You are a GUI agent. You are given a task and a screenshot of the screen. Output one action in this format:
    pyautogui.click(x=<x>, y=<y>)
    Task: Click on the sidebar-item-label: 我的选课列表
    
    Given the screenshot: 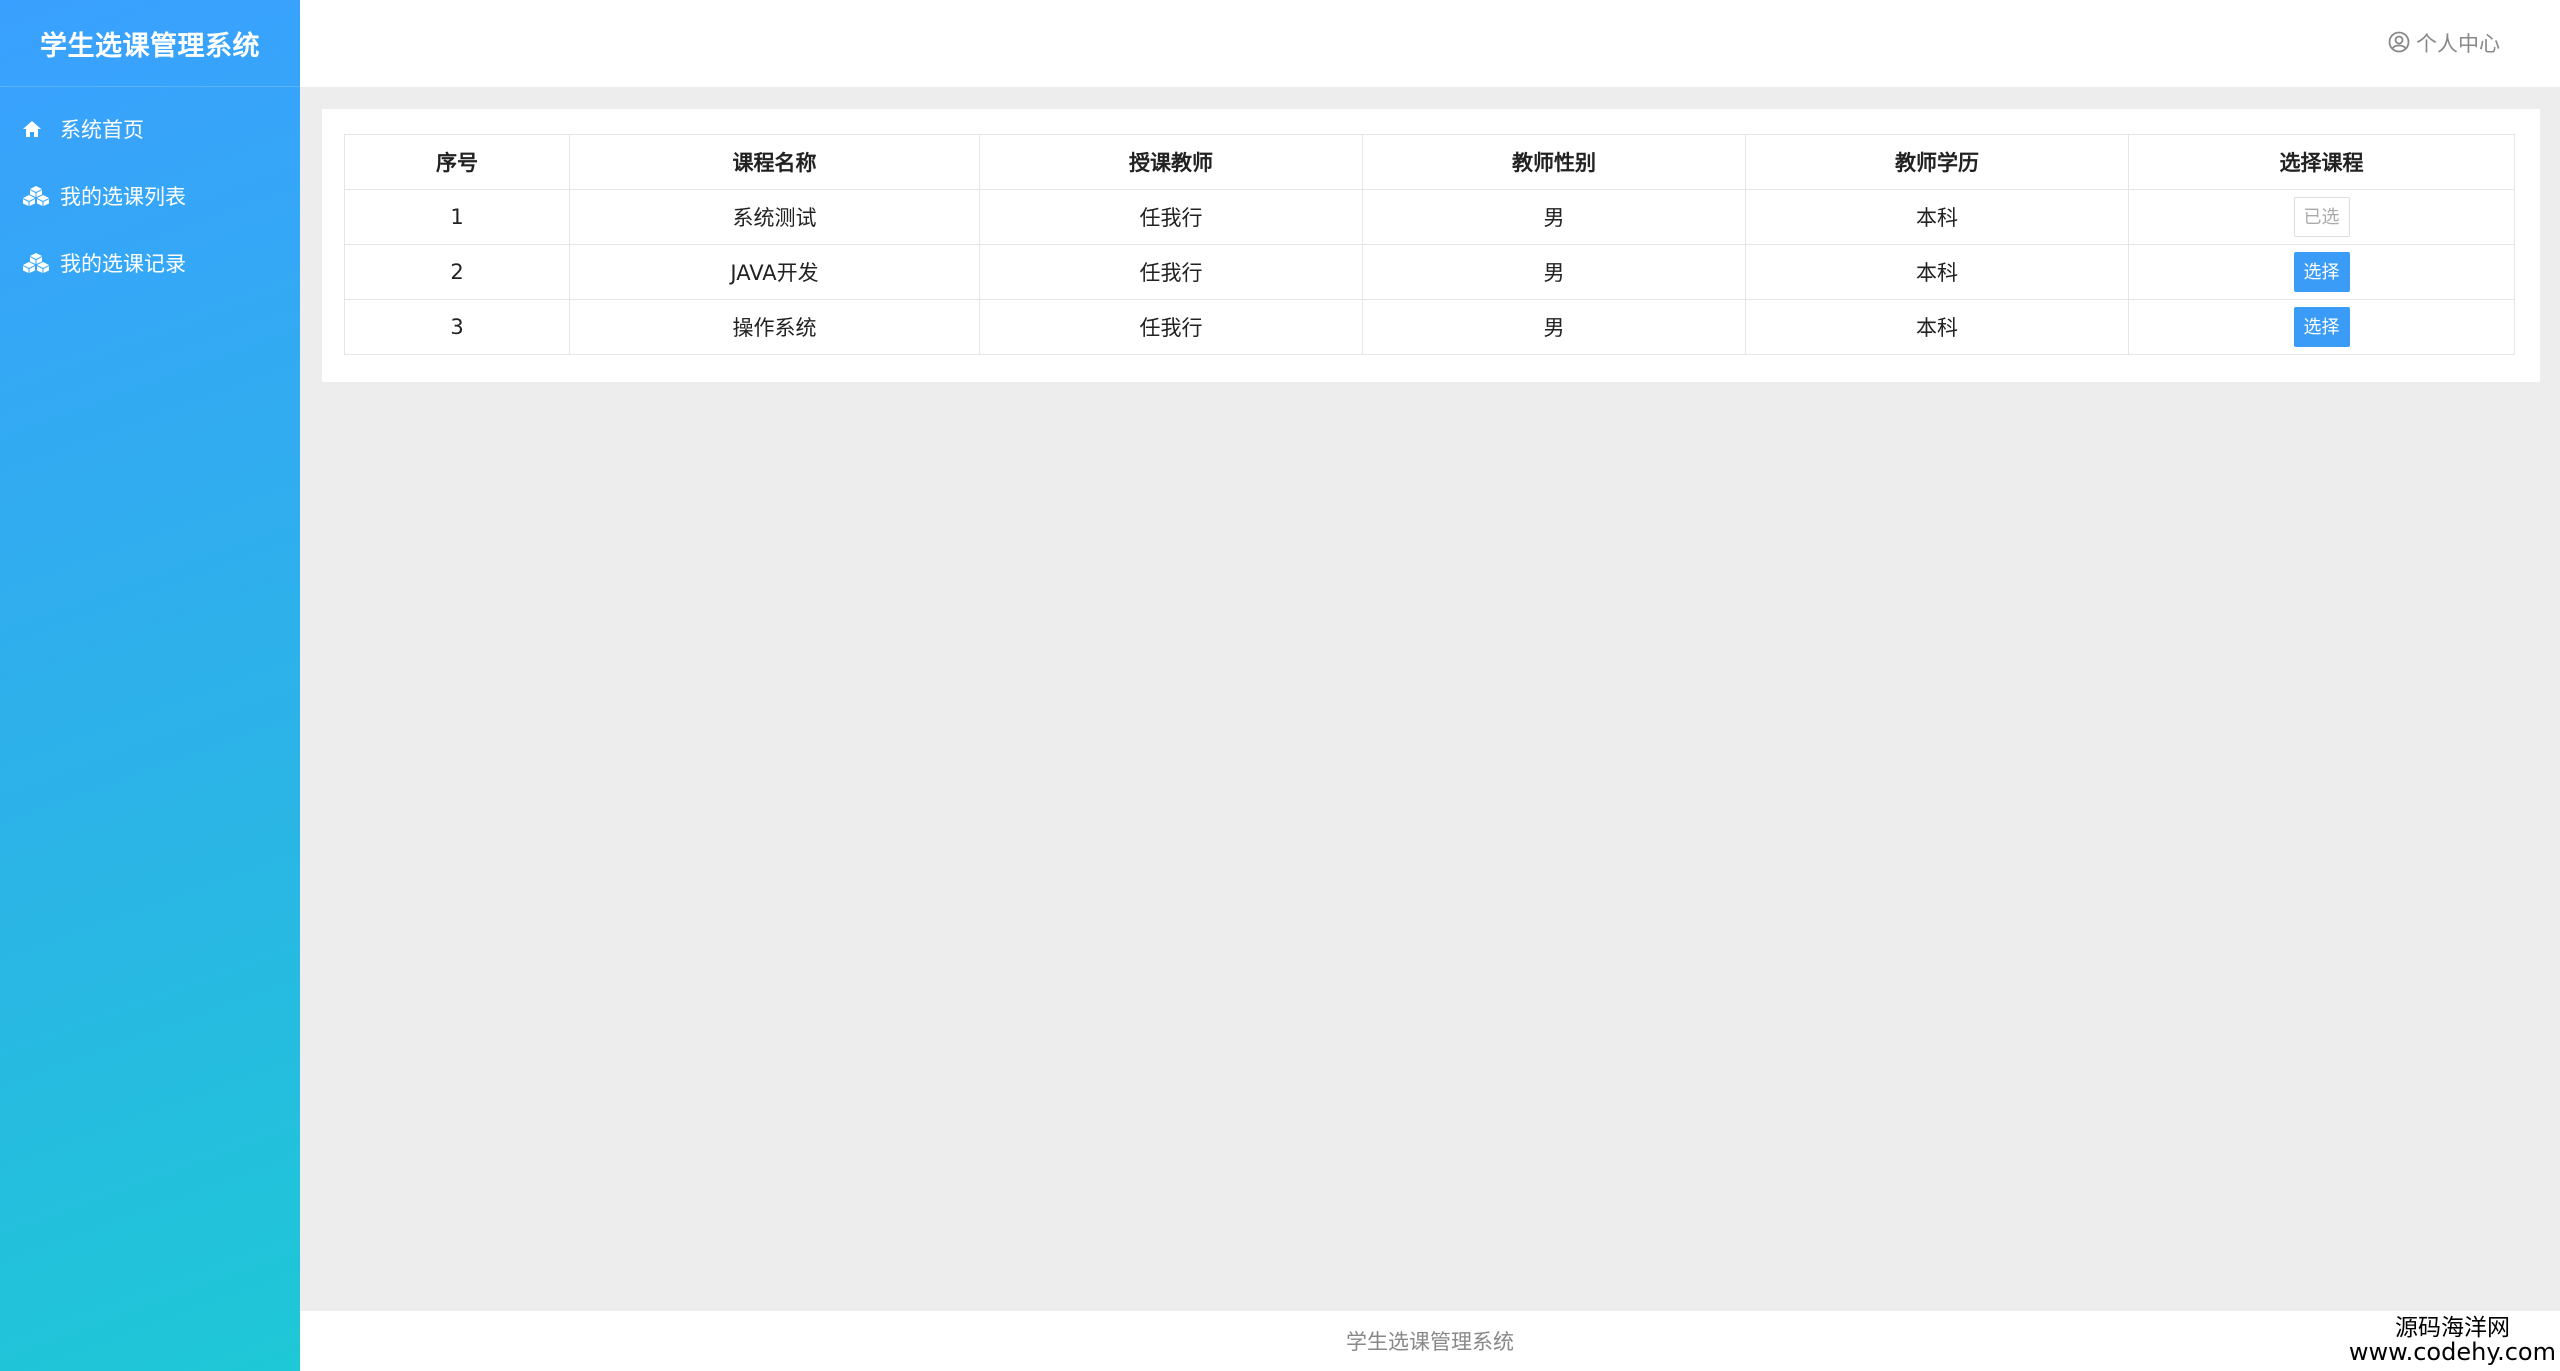 What is the action you would take?
    pyautogui.click(x=123, y=196)
    